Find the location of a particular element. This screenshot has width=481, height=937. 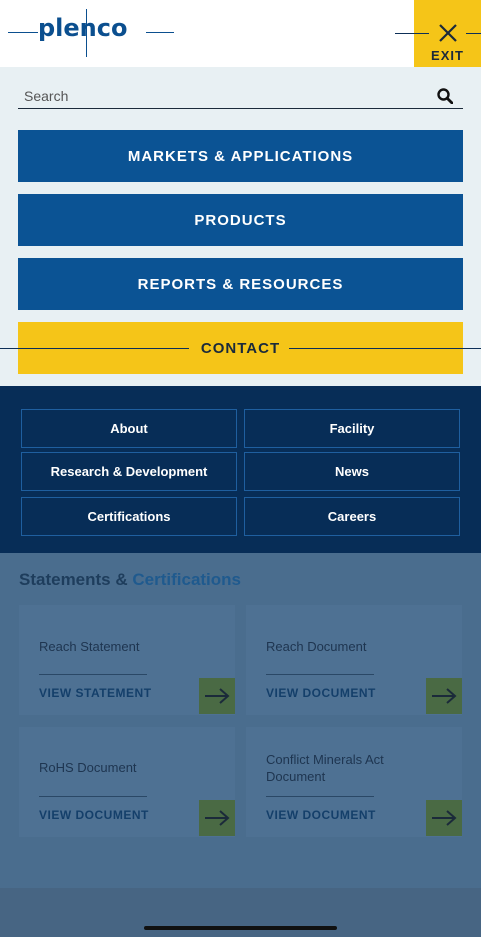

contact-rule-right is located at coordinates (385, 348).